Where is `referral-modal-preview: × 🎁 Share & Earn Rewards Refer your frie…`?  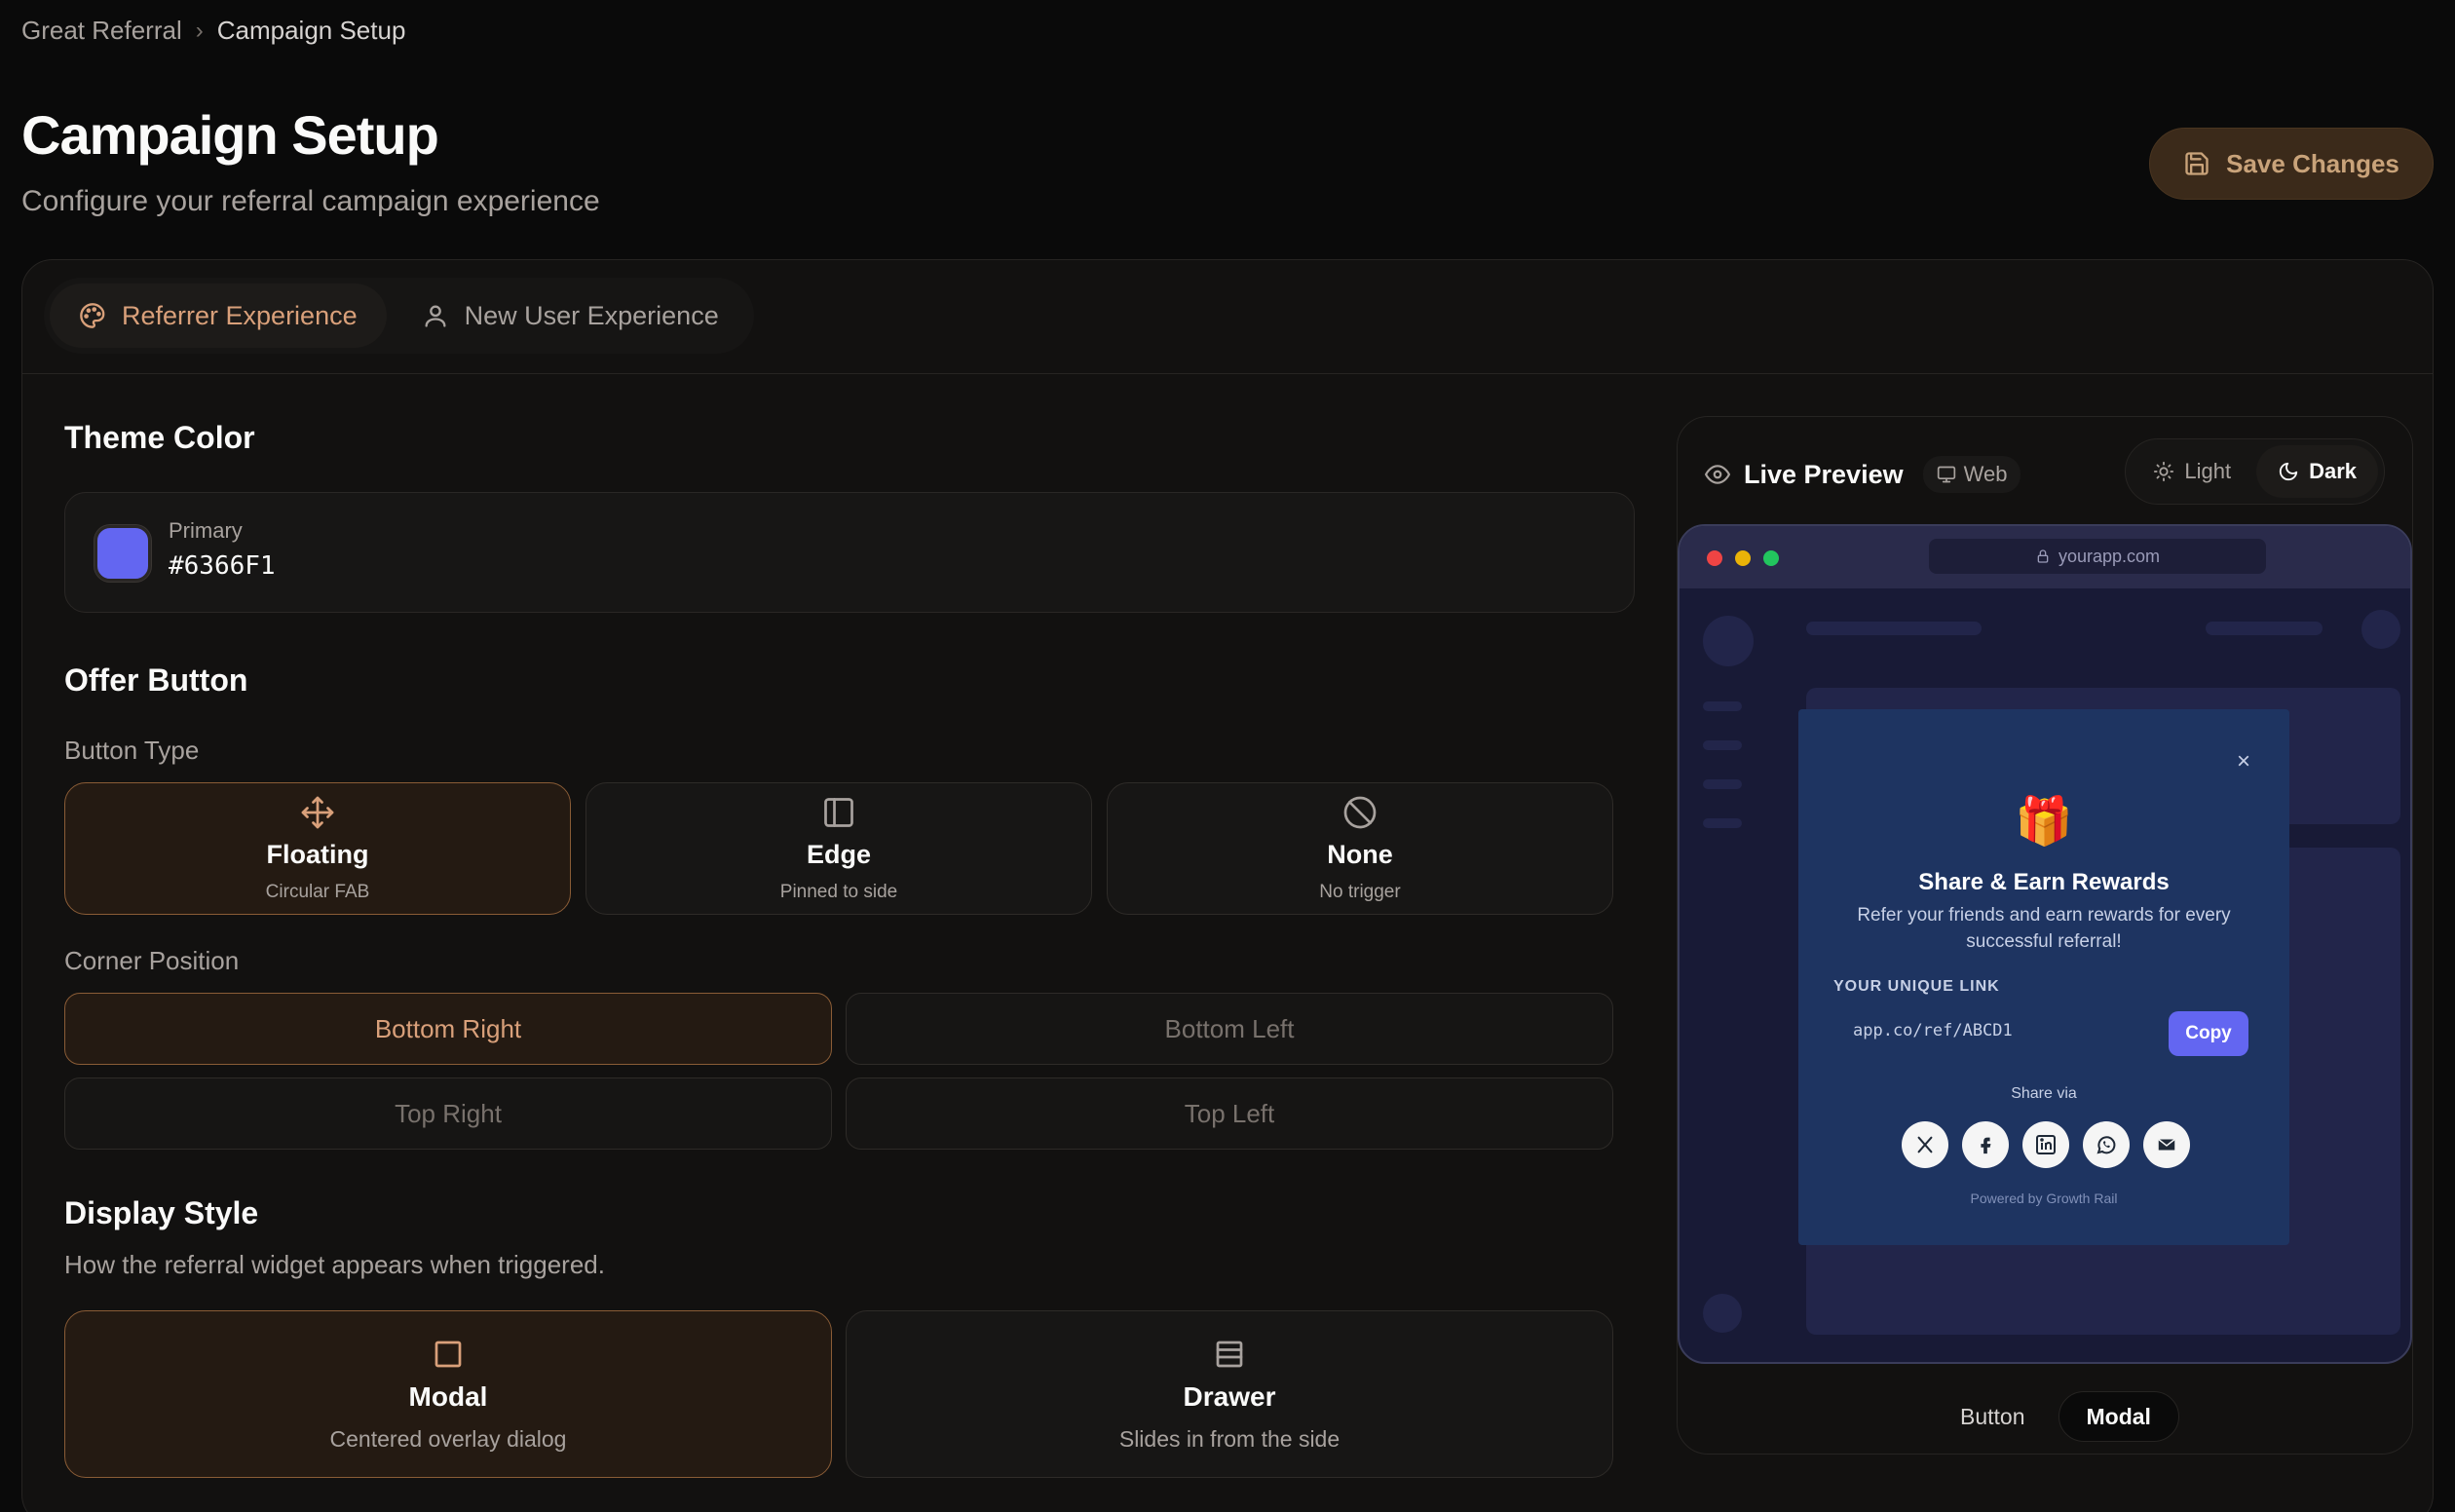
referral-modal-preview: × 🎁 Share & Earn Rewards Refer your frie… is located at coordinates (2043, 977).